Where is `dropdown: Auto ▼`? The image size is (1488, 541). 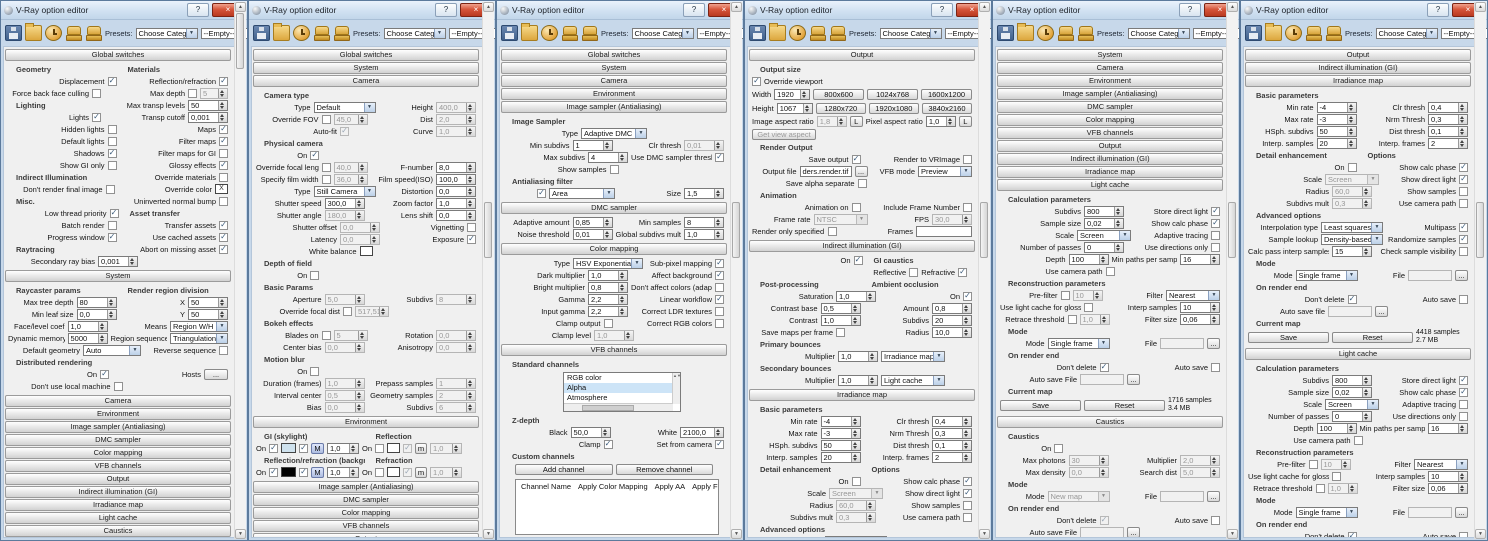
dropdown: Auto ▼ is located at coordinates (112, 350).